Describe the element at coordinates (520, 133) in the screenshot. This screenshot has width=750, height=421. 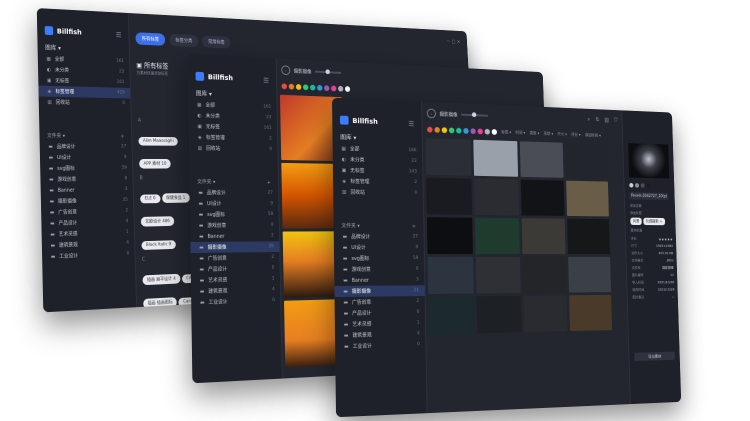
I see `filter-dropdown: 时间 ▾` at that location.